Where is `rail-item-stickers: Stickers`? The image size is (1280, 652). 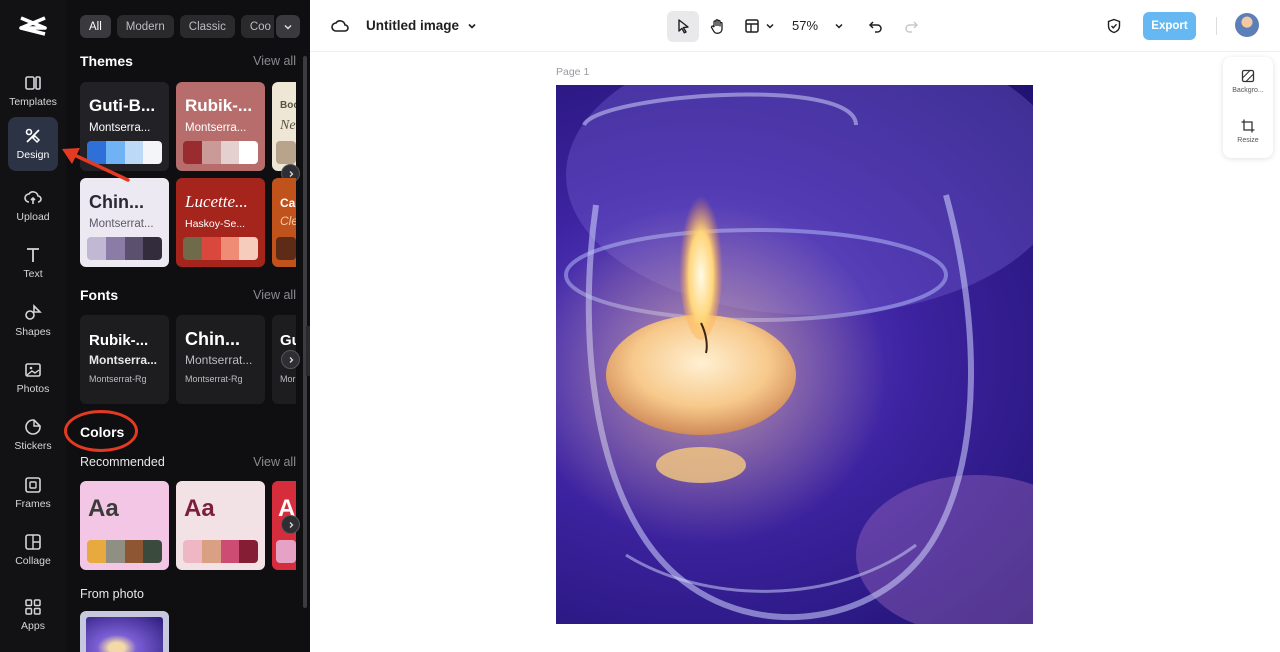 rail-item-stickers: Stickers is located at coordinates (33, 435).